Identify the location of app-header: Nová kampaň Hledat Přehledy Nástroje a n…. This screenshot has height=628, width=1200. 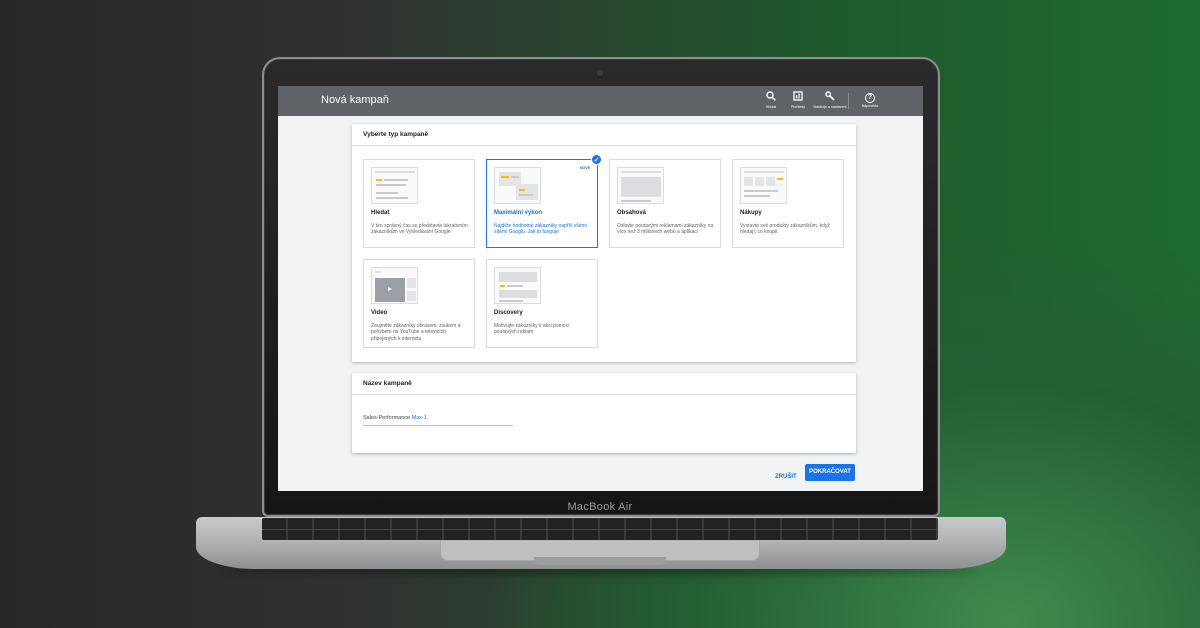
(600, 101).